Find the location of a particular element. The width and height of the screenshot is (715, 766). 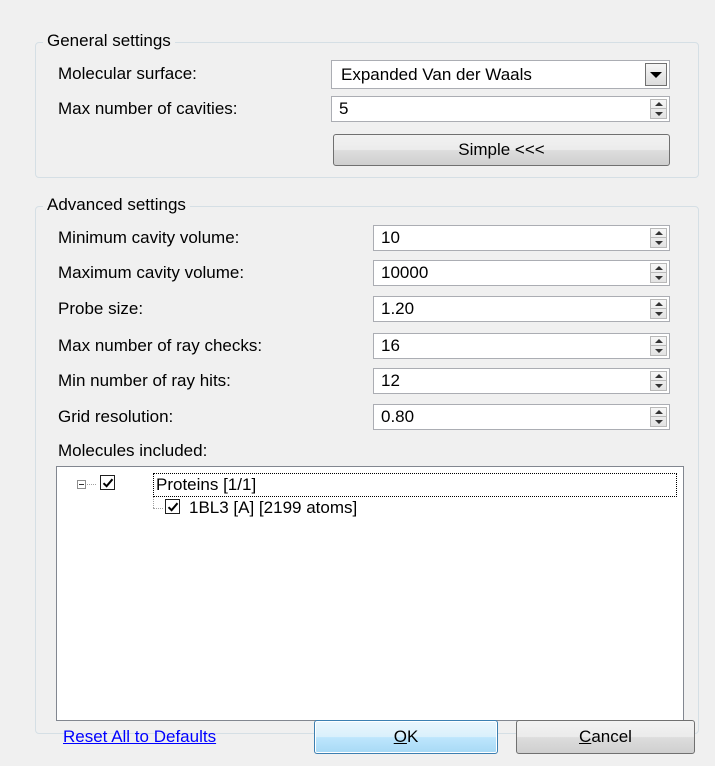

advanced-settings-title: Advanced settings is located at coordinates (116, 205).